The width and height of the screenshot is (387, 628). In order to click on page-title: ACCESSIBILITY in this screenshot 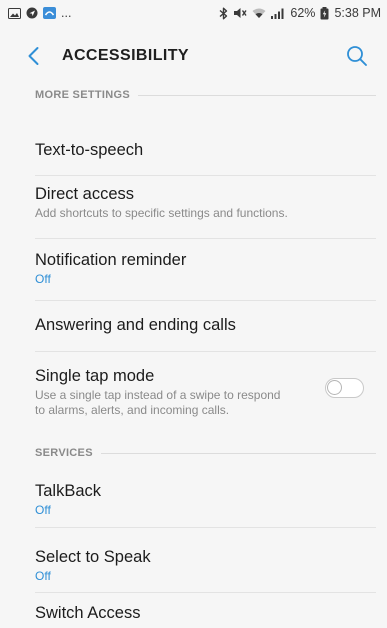, I will do `click(125, 55)`.